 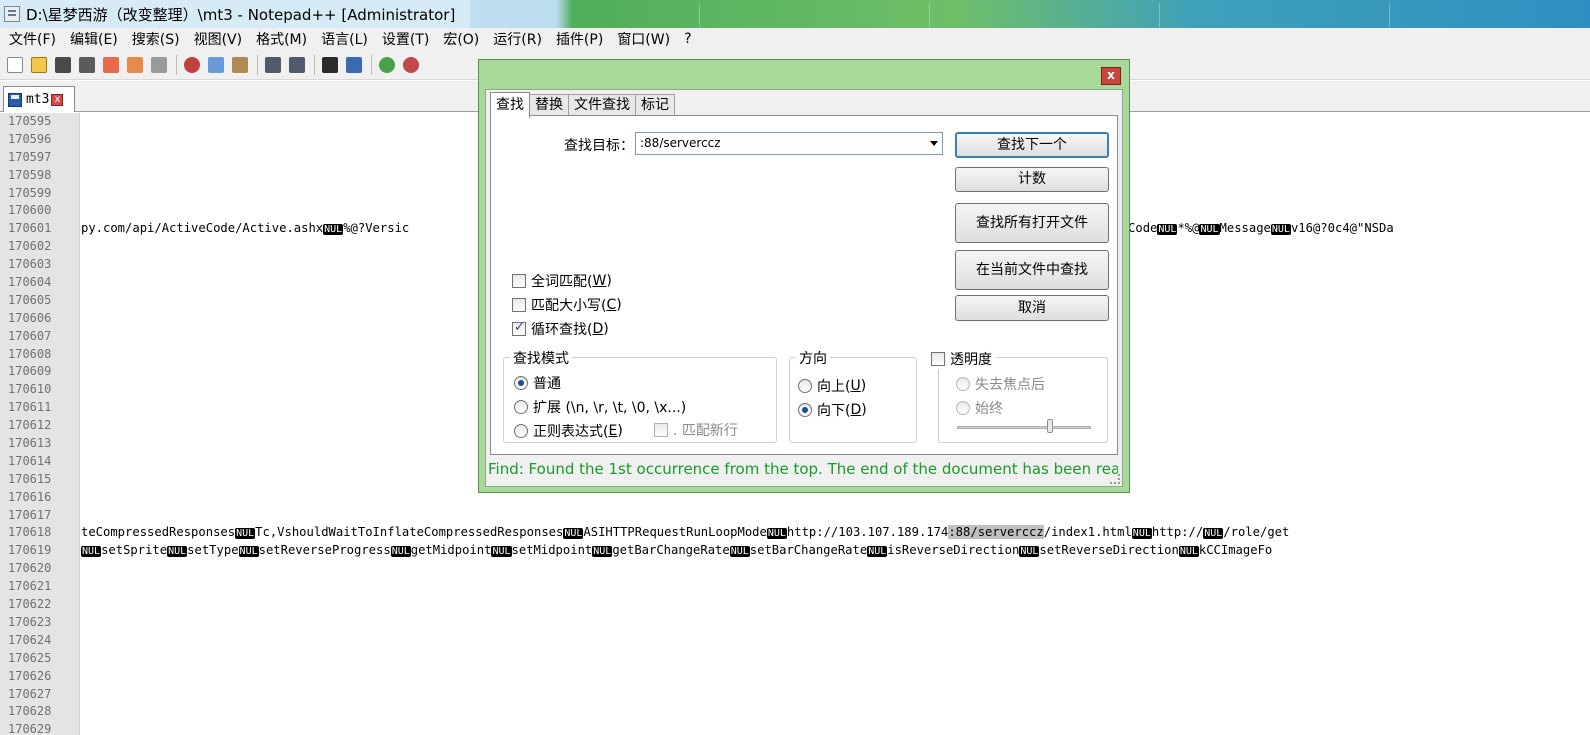 I want to click on undo-icon, so click(x=273, y=65).